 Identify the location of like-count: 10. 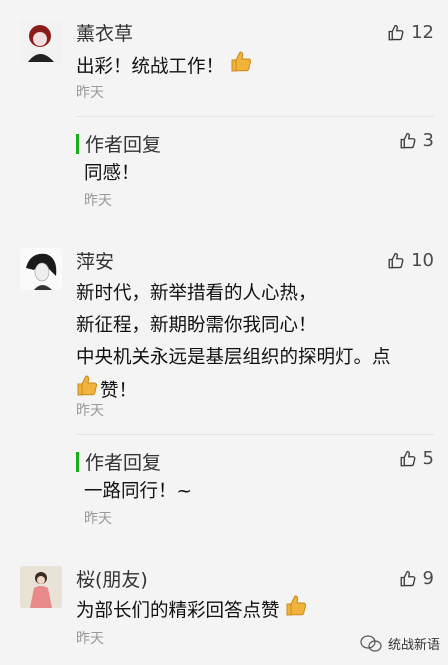
(422, 260).